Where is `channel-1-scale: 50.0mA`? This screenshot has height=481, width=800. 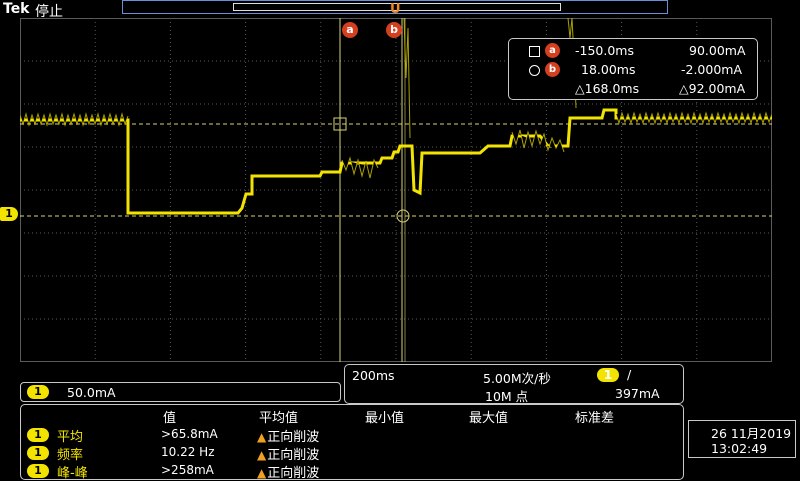 channel-1-scale: 50.0mA is located at coordinates (91, 392).